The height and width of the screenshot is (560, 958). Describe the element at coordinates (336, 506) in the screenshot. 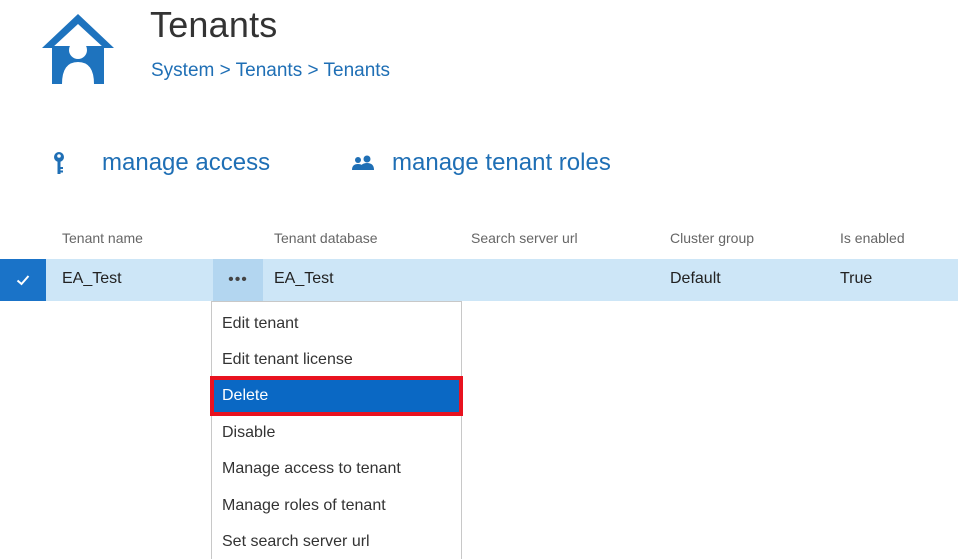

I see `menu-item-manage-roles: Manage roles of tenant` at that location.